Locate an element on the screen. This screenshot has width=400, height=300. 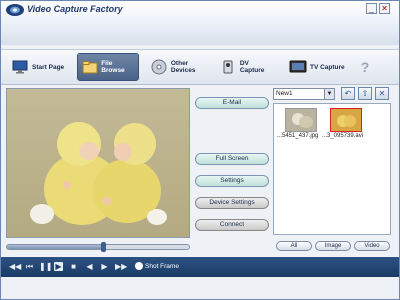
toolbar-label: DV Capture is located at coordinates (252, 67).